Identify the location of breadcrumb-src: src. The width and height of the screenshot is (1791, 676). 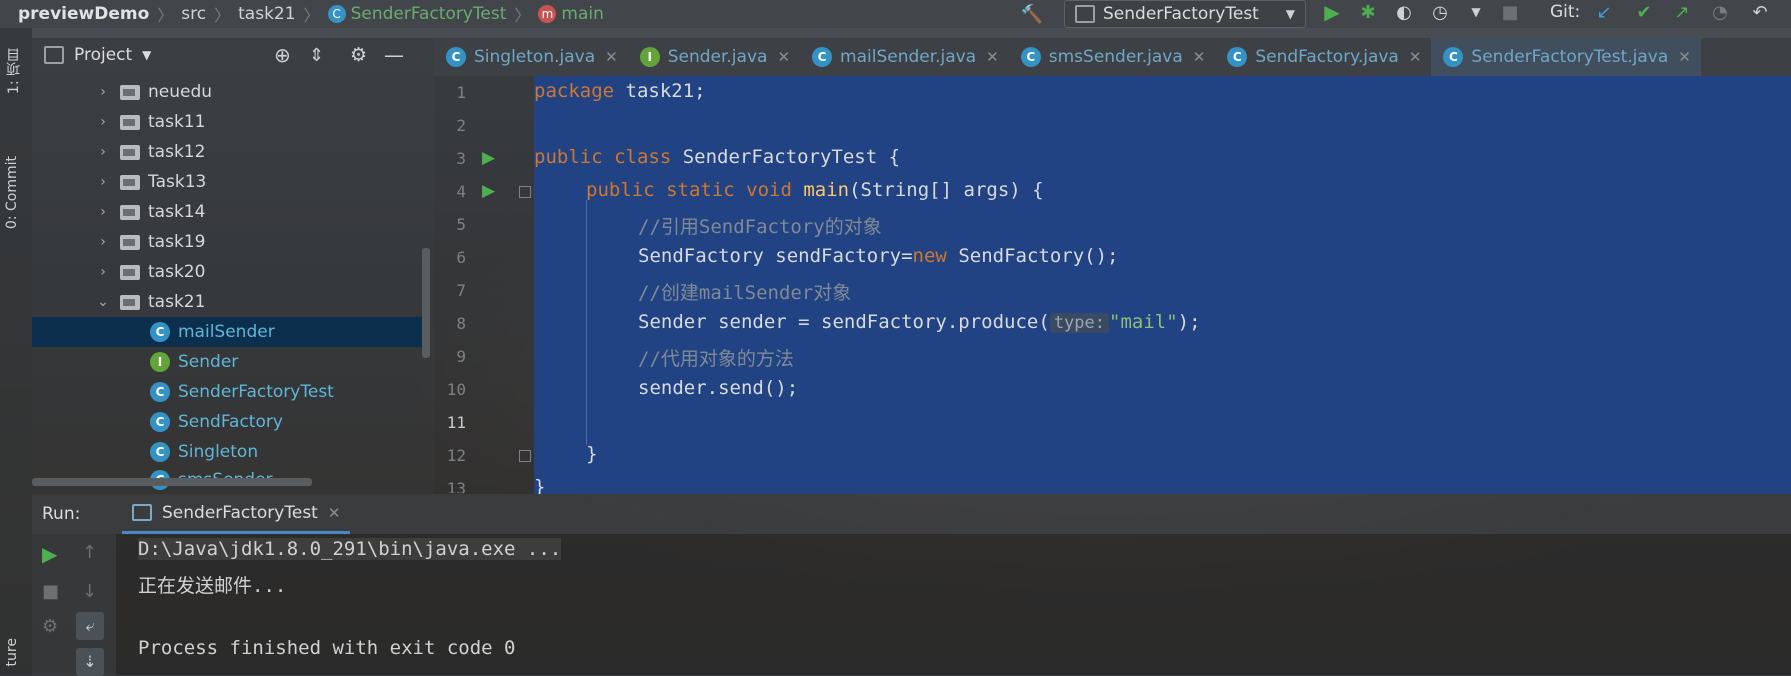
(193, 14).